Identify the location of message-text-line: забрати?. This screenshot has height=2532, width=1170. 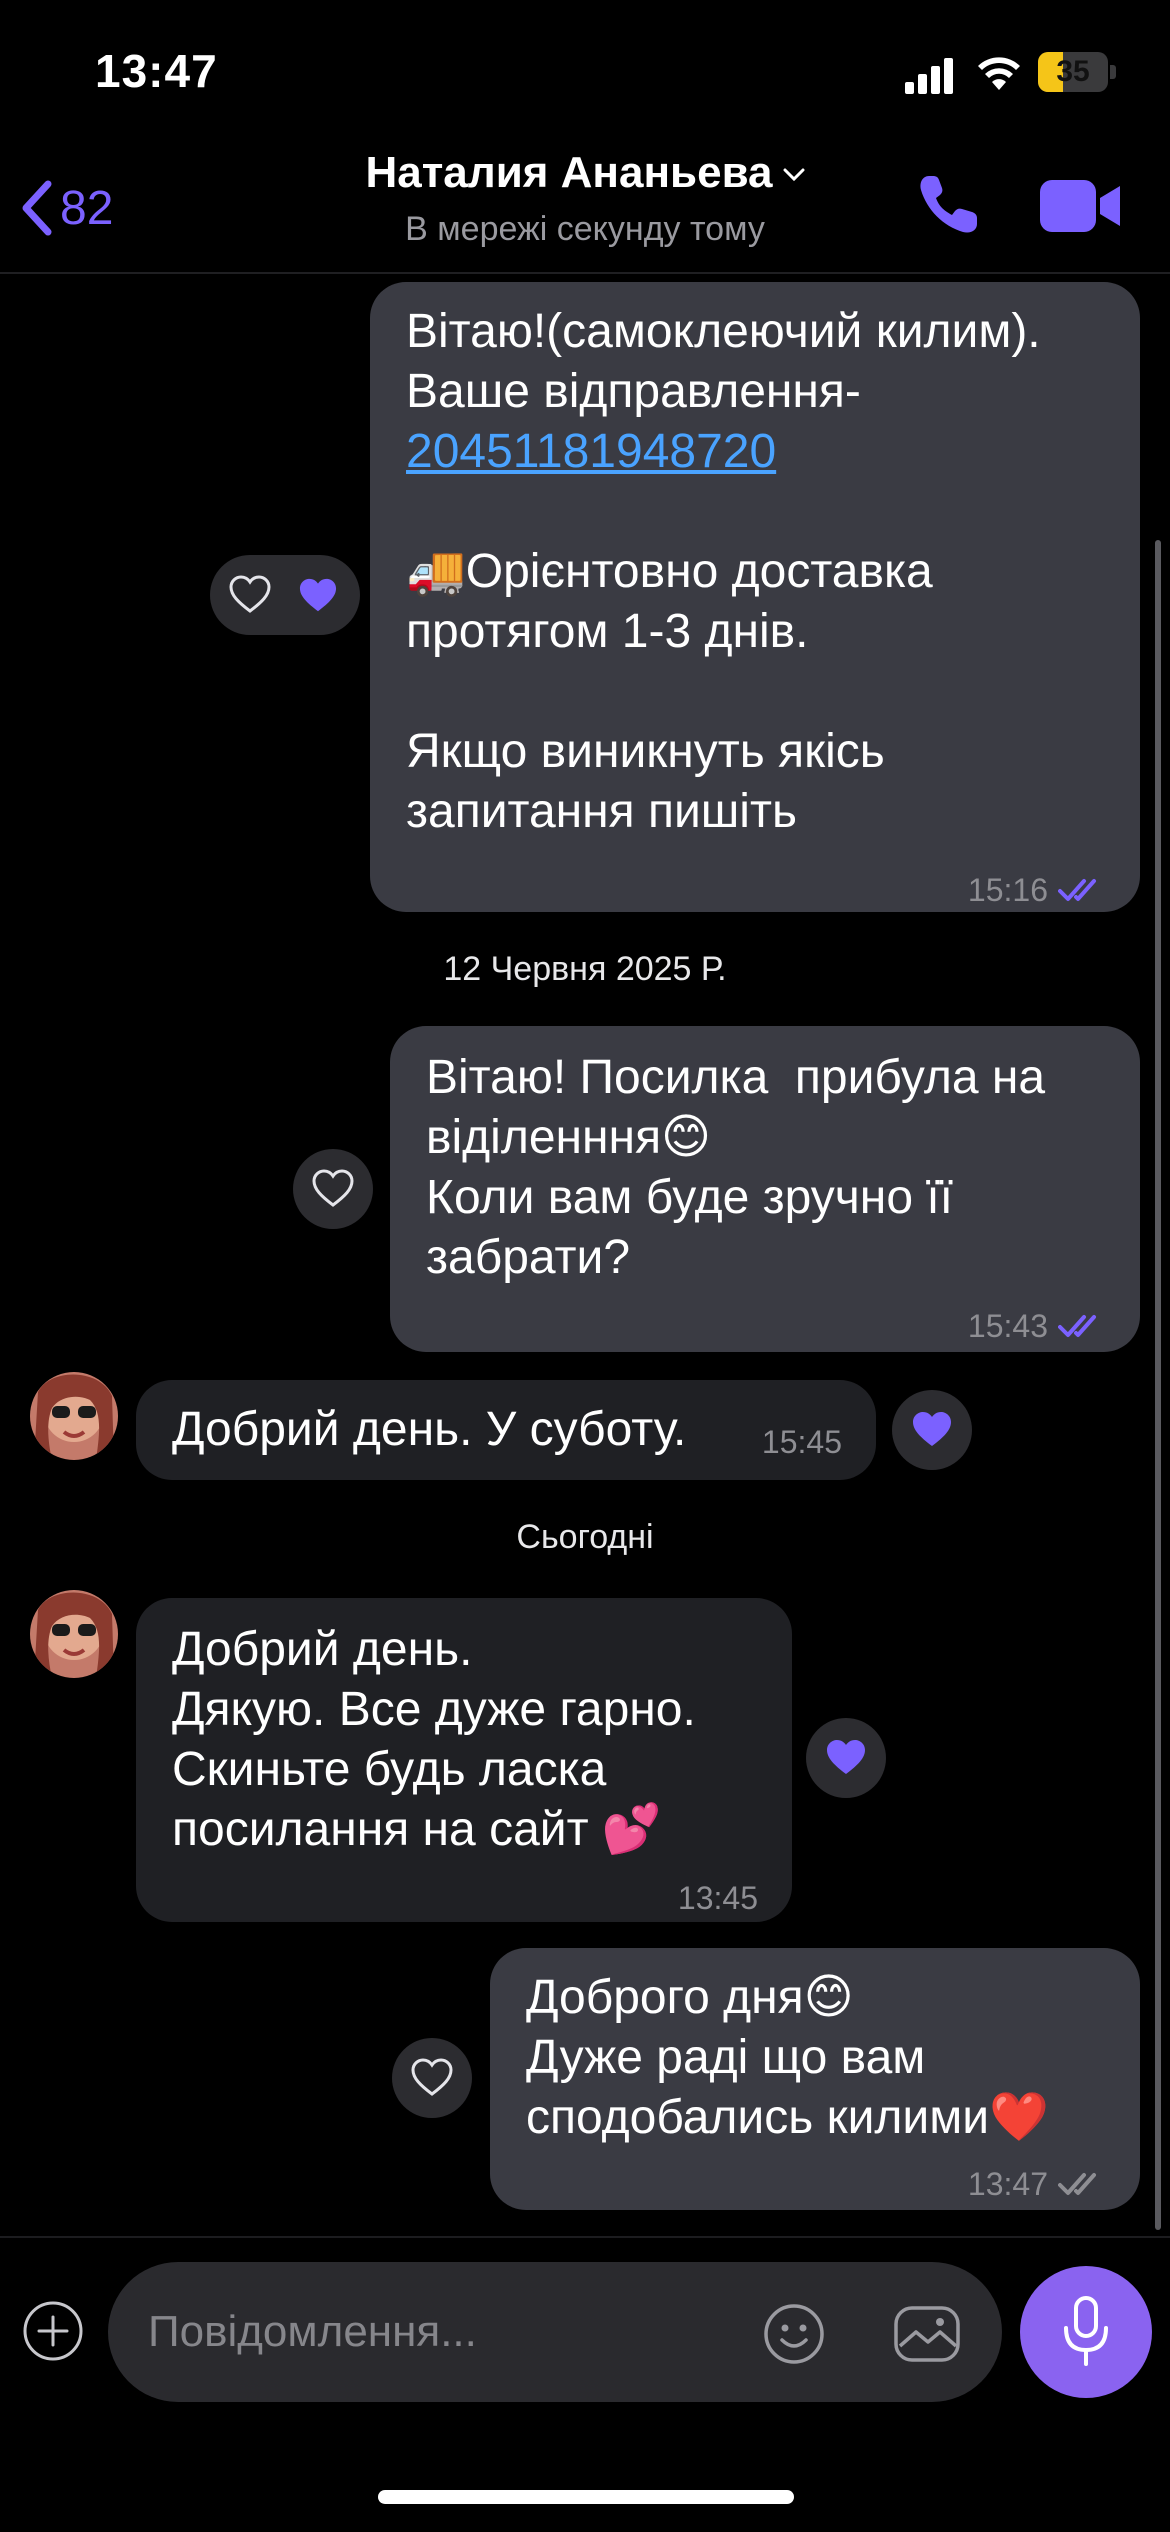
(528, 1257).